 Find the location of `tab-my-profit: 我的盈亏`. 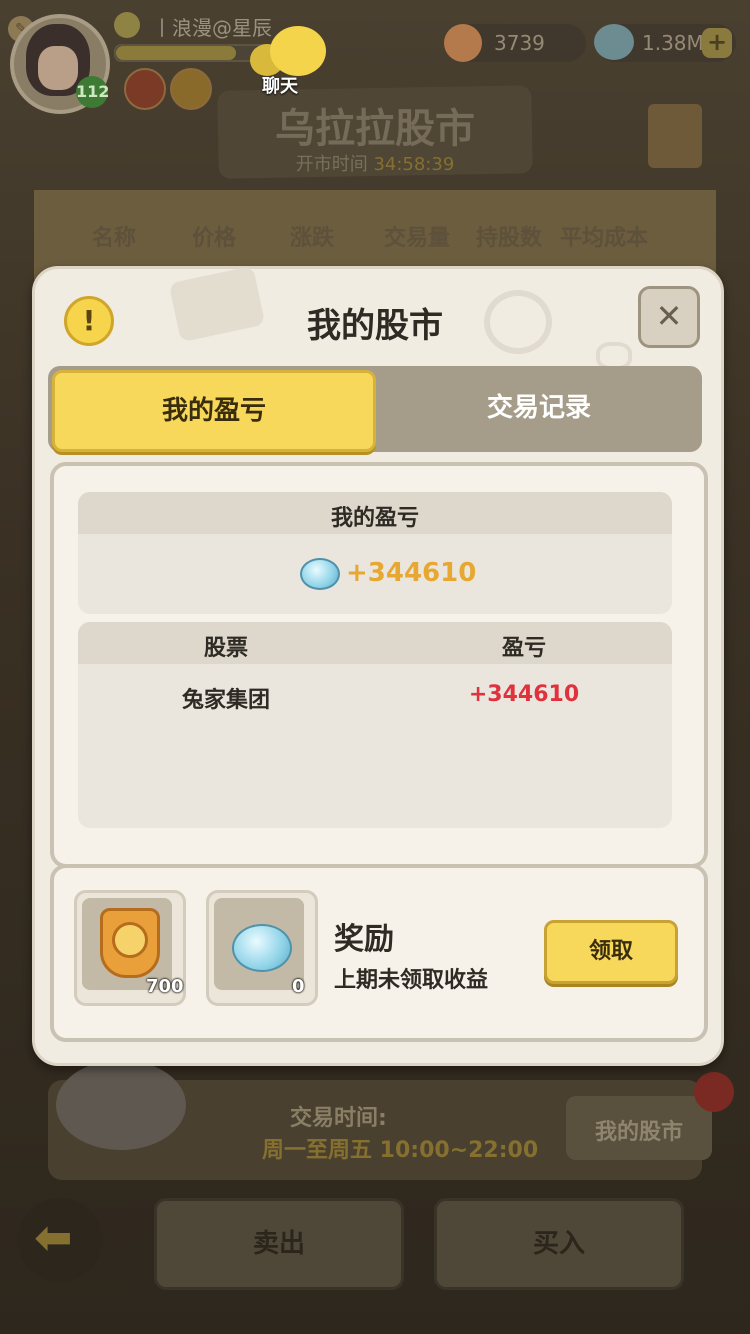

tab-my-profit: 我的盈亏 is located at coordinates (214, 411).